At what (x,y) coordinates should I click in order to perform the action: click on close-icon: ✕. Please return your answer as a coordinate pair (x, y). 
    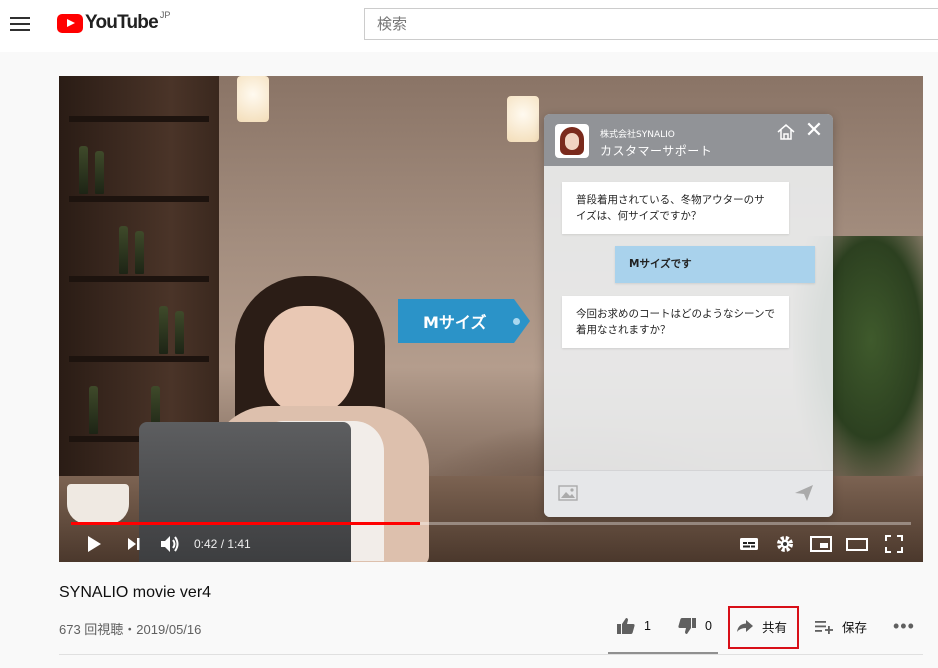
    Looking at the image, I should click on (814, 130).